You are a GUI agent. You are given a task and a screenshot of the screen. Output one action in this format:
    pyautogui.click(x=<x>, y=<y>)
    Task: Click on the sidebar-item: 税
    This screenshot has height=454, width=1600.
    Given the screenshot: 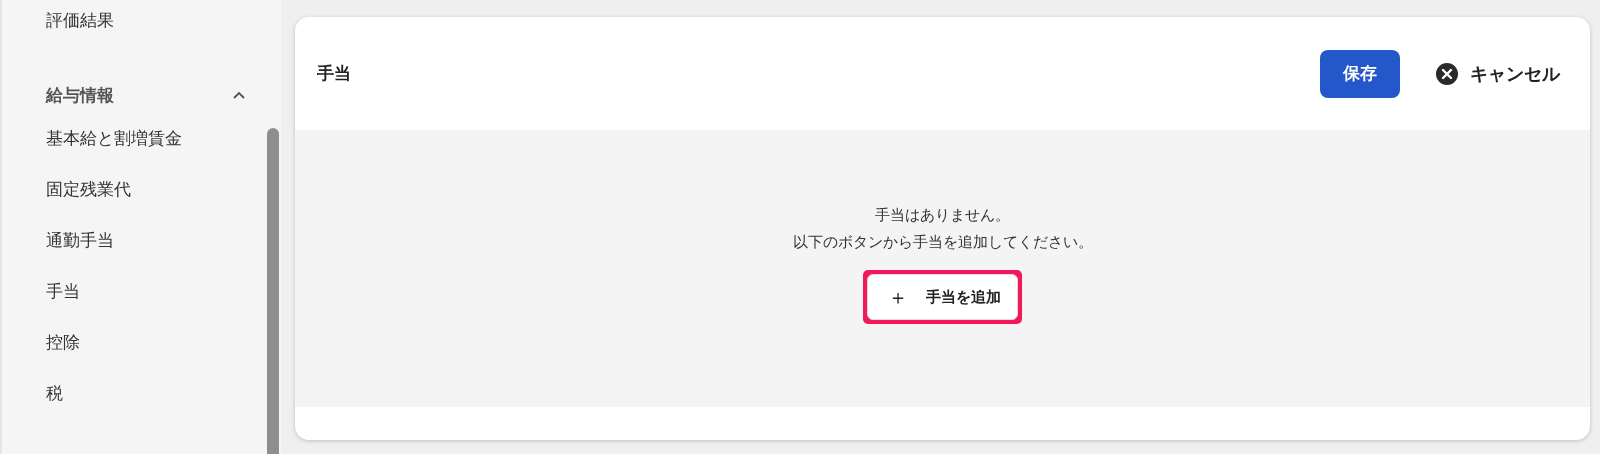 What is the action you would take?
    pyautogui.click(x=155, y=403)
    